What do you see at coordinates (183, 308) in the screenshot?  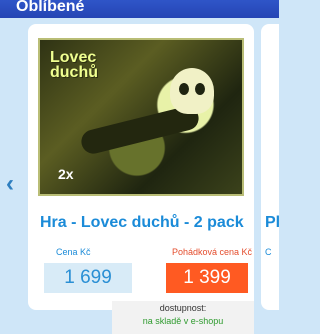 I see `availability-label: dostupnost:` at bounding box center [183, 308].